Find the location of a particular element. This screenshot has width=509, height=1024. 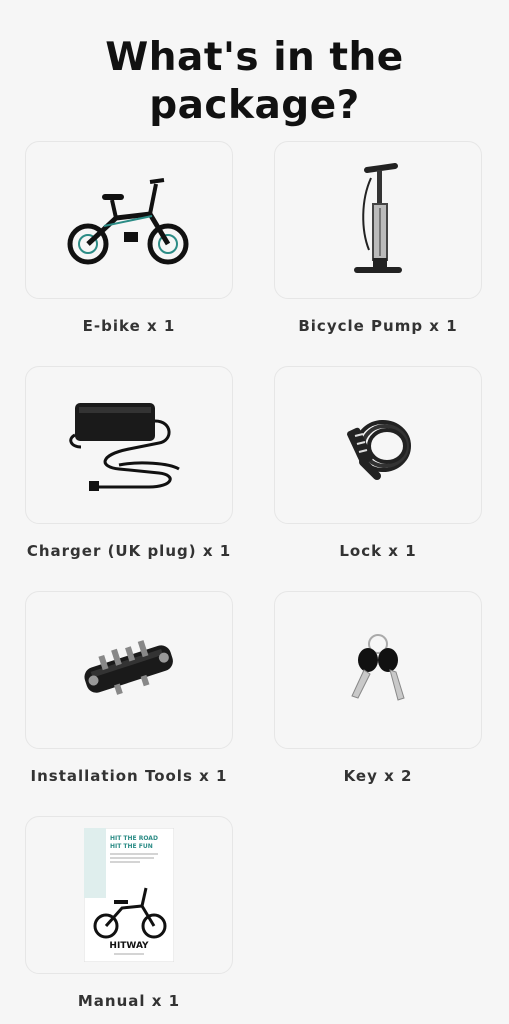

multi-tool-icon is located at coordinates (128, 667).